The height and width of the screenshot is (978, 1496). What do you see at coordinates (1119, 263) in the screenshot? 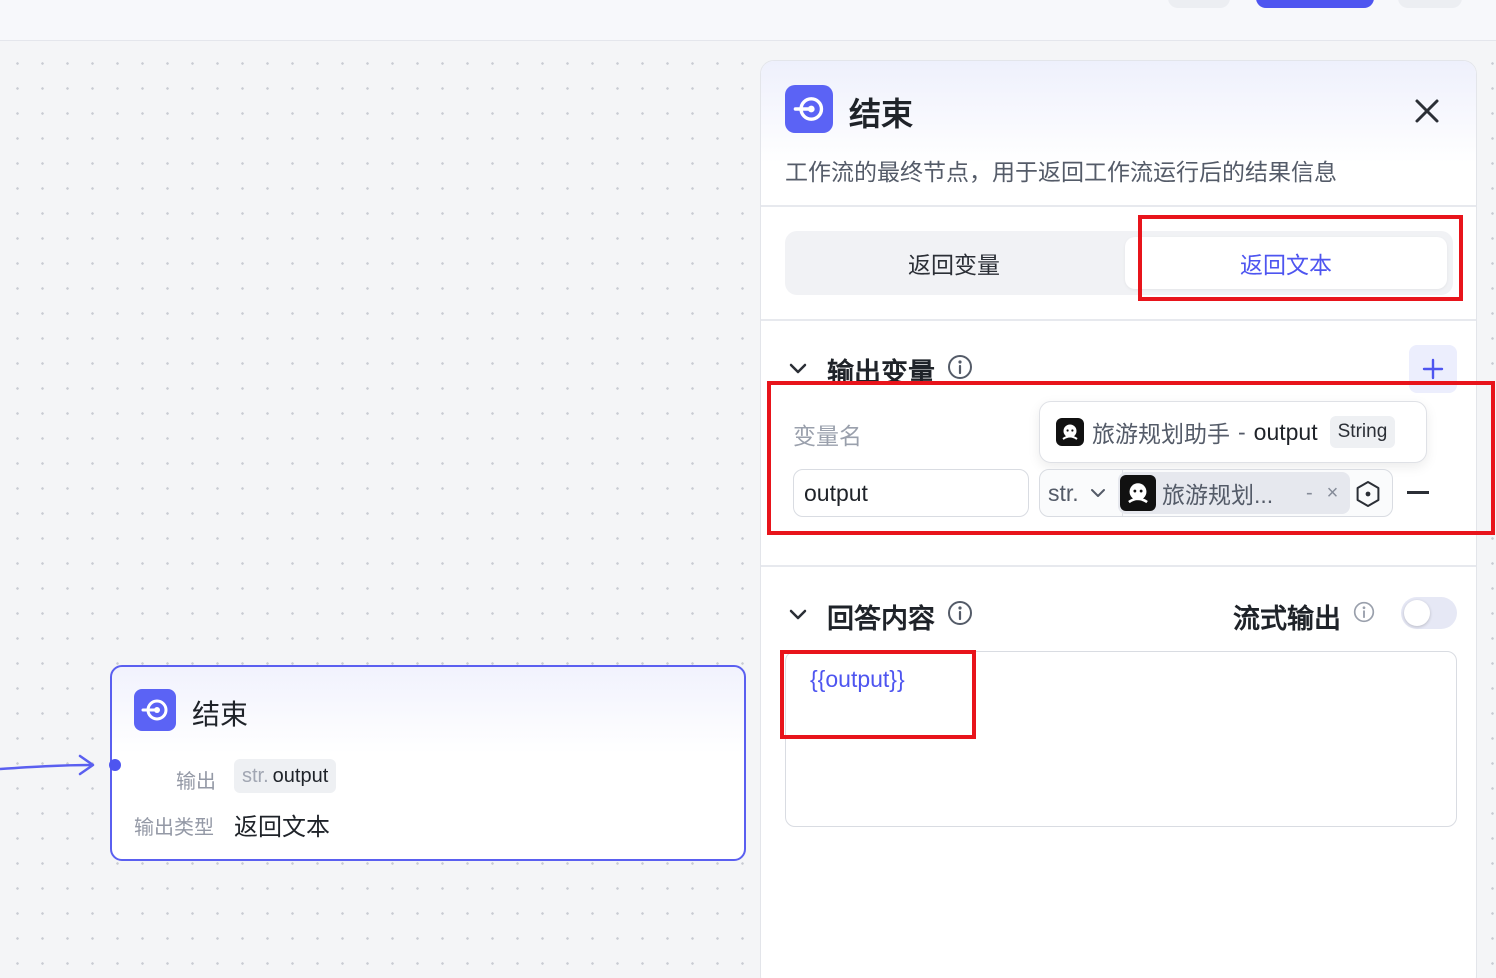
I see `return-mode-tabs: 返回变量 返回文本` at bounding box center [1119, 263].